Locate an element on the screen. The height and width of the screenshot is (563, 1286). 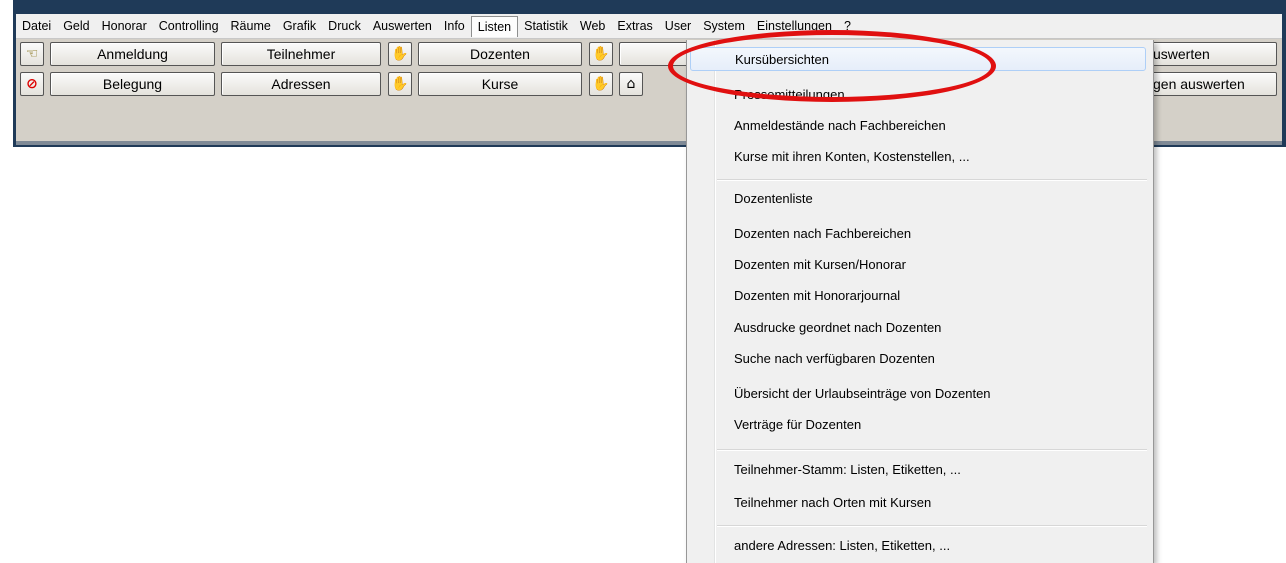
menu-web: Web is located at coordinates (592, 26).